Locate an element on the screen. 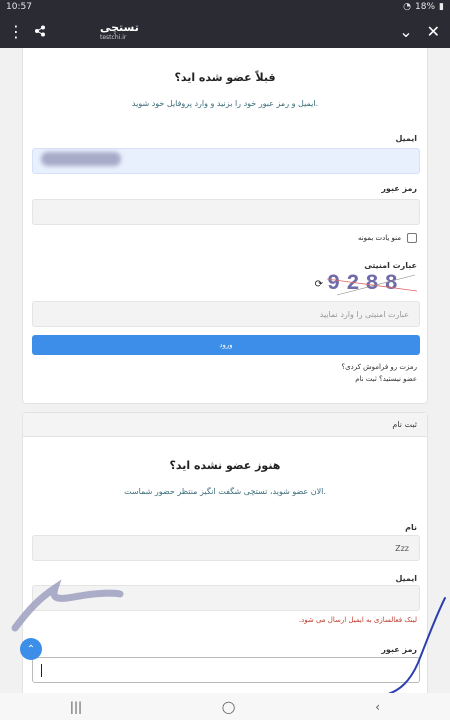  page-title: تستچی is located at coordinates (119, 27).